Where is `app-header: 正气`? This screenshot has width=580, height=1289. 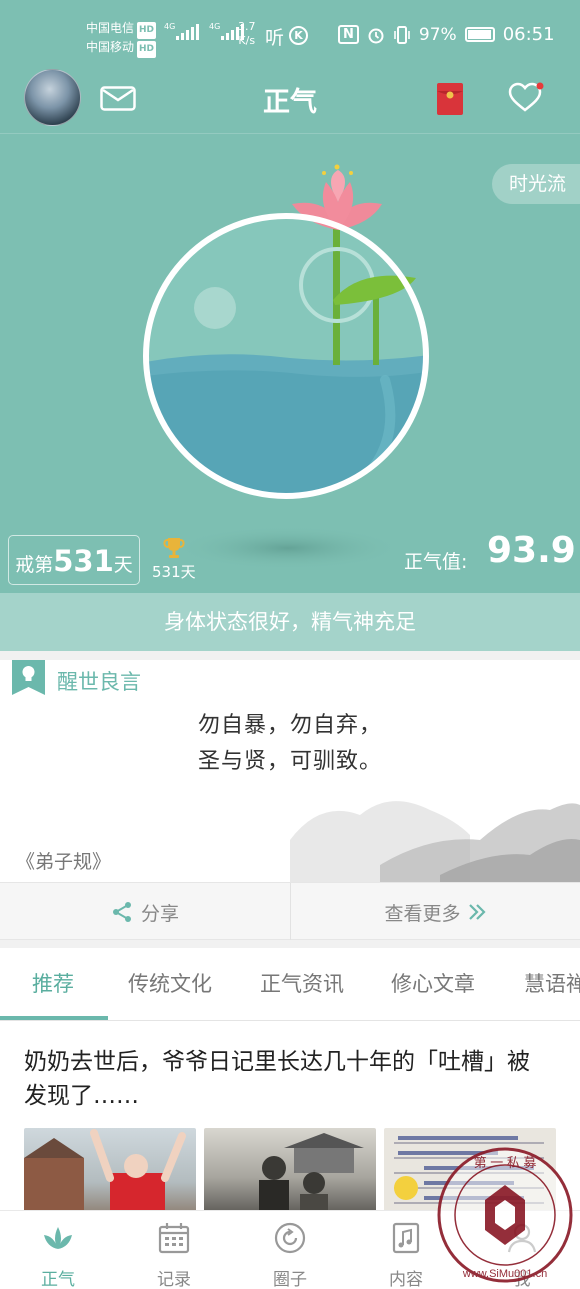 app-header: 正气 is located at coordinates (290, 101).